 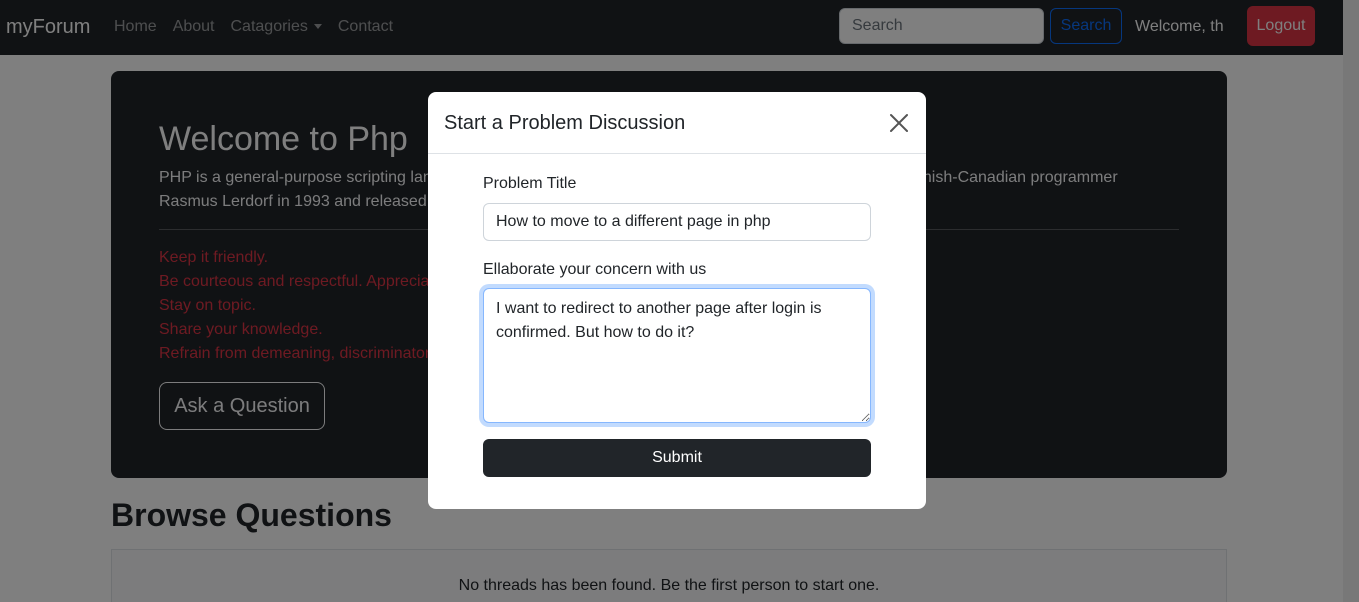 I want to click on problem-title-label: Problem Title, so click(x=530, y=183).